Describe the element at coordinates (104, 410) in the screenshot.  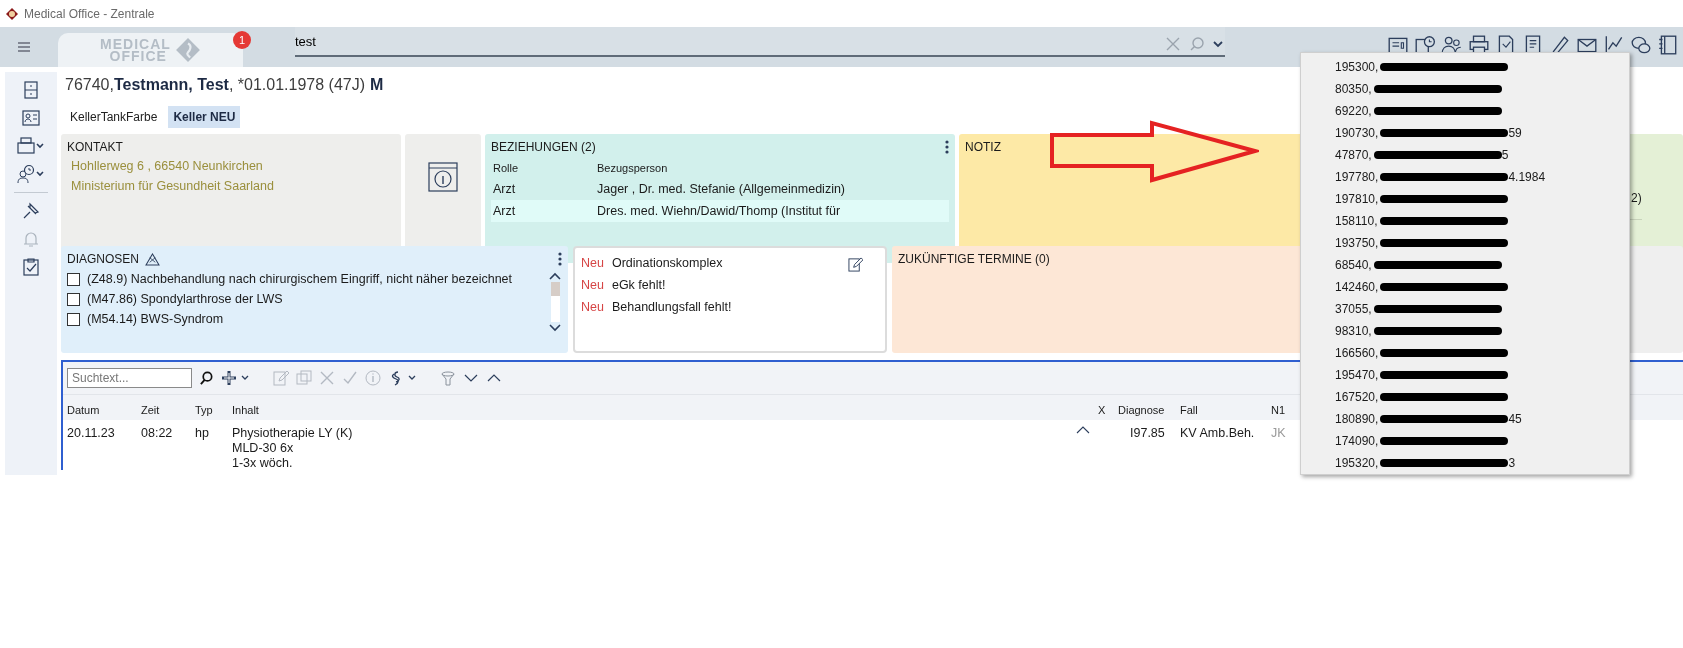
I see `column-header: Datum` at that location.